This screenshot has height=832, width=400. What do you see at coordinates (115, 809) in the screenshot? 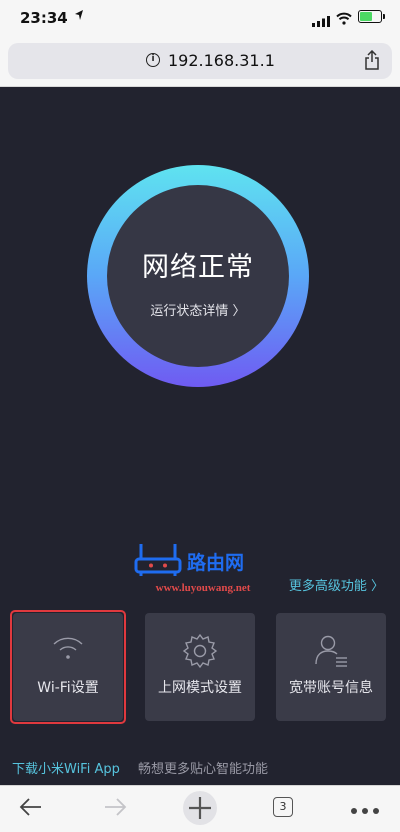
I see `forward-arrow-icon` at bounding box center [115, 809].